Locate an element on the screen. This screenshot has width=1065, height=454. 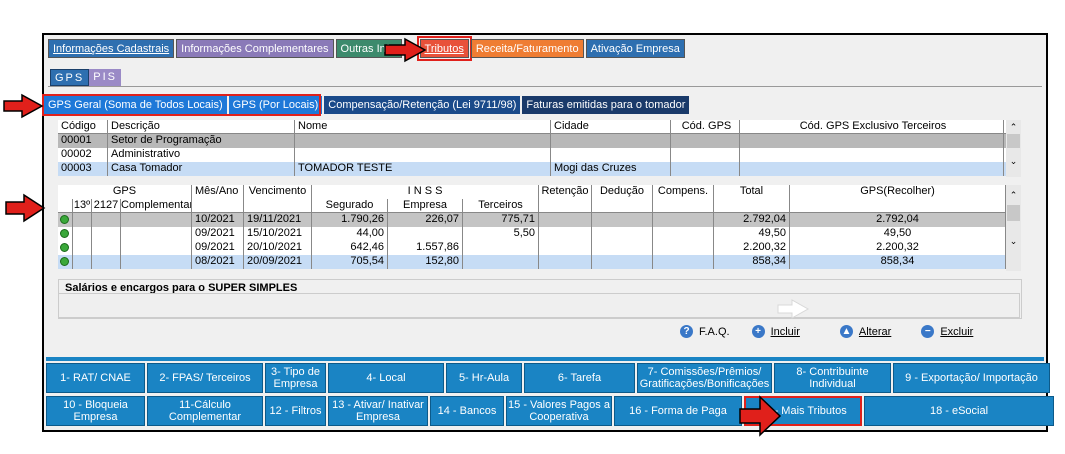
col-spacer is located at coordinates (65, 205).